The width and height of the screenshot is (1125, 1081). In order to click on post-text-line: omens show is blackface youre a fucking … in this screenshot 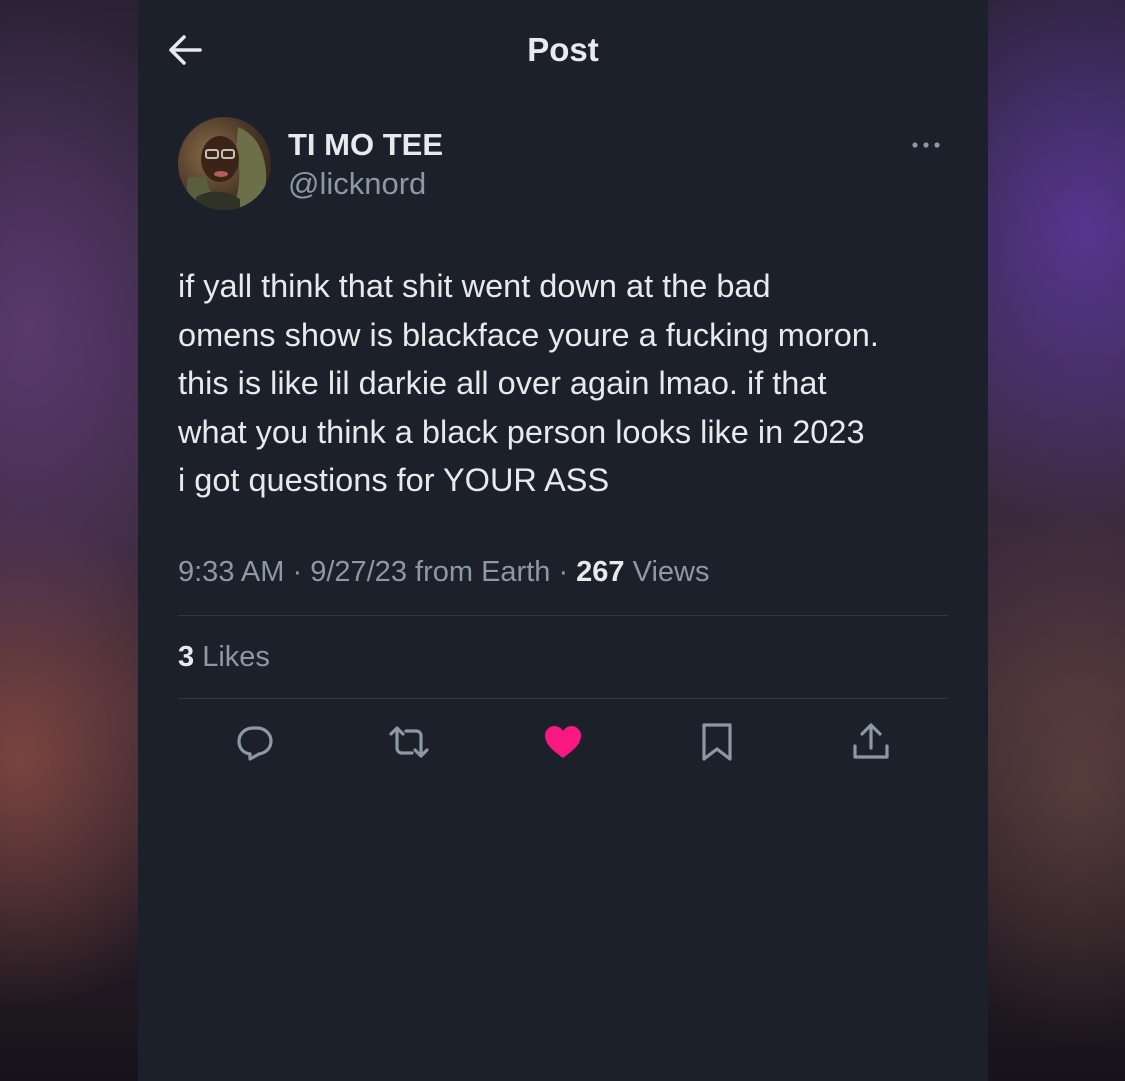, I will do `click(528, 334)`.